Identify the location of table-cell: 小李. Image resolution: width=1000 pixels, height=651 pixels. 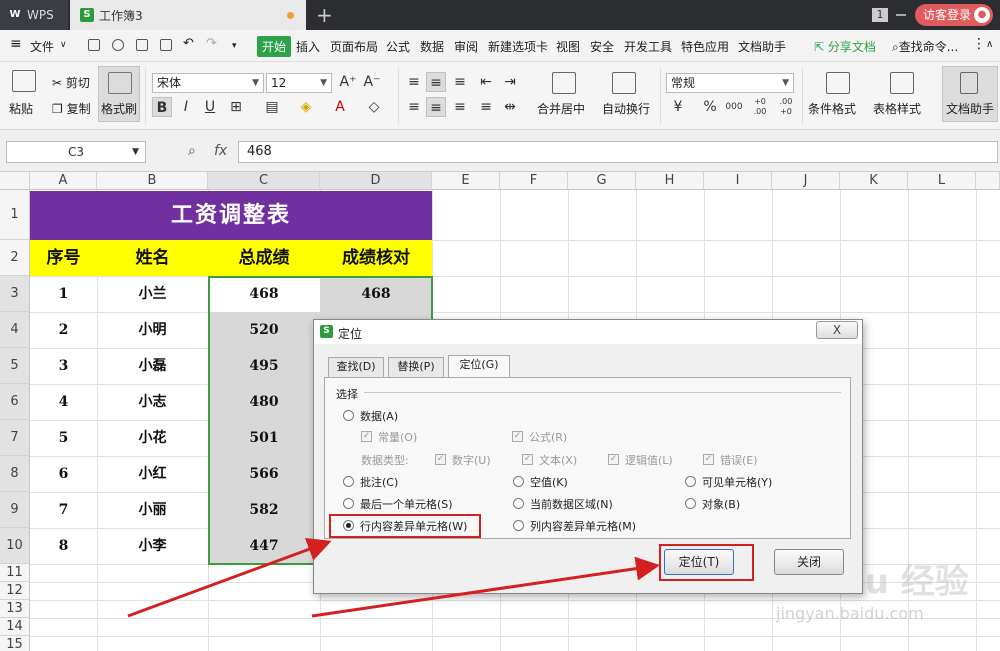
(152, 546).